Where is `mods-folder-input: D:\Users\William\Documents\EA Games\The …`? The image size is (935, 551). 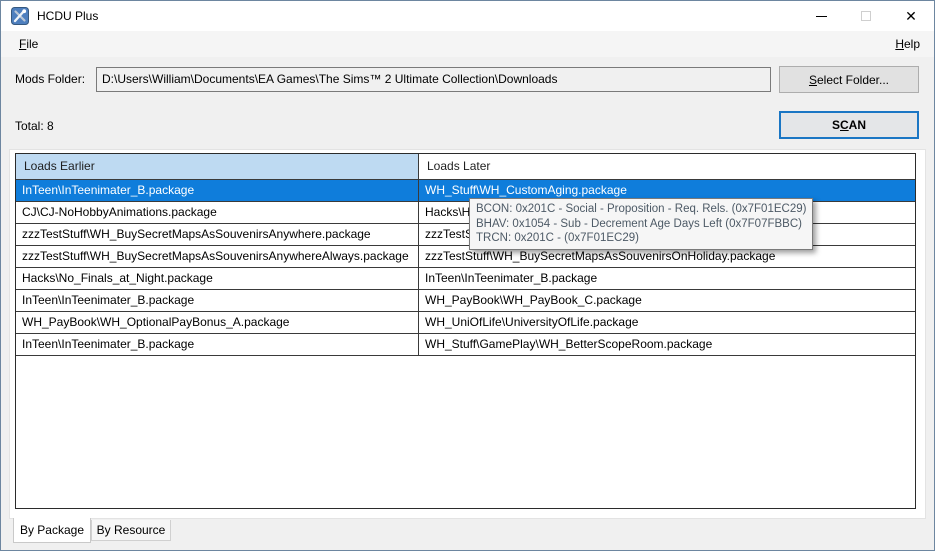
mods-folder-input: D:\Users\William\Documents\EA Games\The … is located at coordinates (433, 79).